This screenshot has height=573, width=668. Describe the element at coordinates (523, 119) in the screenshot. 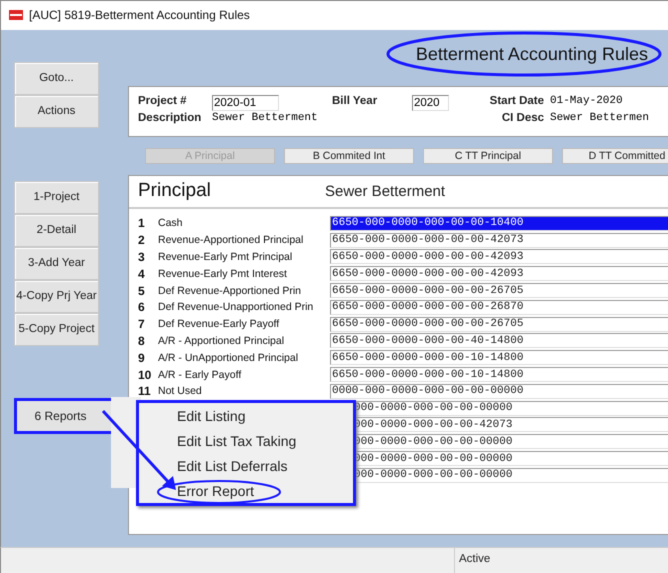

I see `field-label: CI Desc` at that location.